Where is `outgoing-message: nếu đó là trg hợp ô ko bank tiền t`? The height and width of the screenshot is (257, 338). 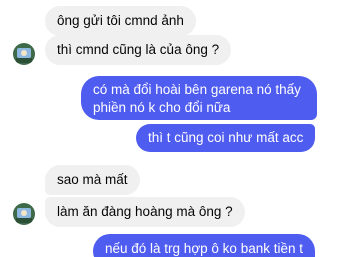
outgoing-message: nếu đó là trg hợp ô ko bank tiền t is located at coordinates (204, 245).